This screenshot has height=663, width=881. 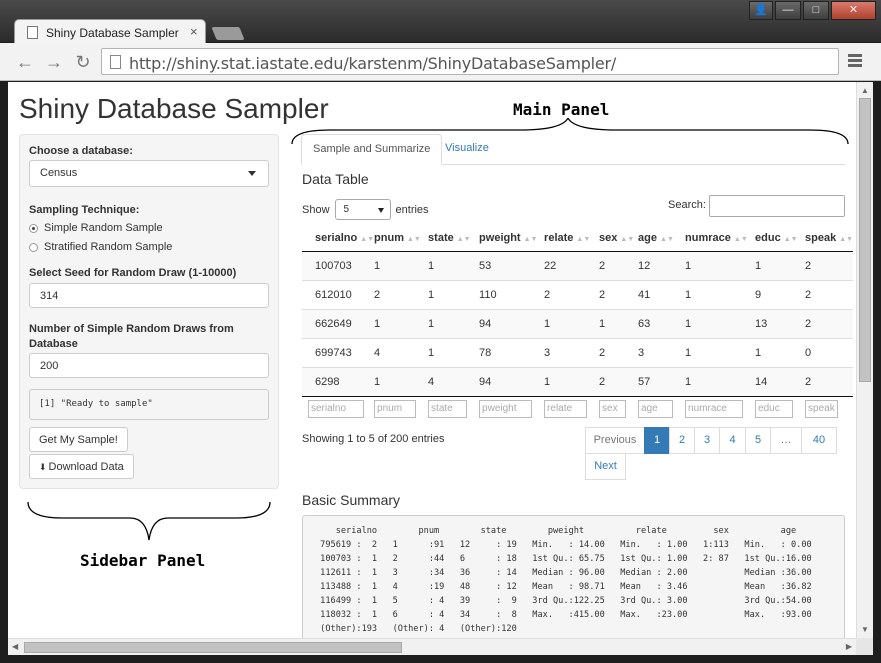 What do you see at coordinates (506, 409) in the screenshot?
I see `column-filter-input: pweight` at bounding box center [506, 409].